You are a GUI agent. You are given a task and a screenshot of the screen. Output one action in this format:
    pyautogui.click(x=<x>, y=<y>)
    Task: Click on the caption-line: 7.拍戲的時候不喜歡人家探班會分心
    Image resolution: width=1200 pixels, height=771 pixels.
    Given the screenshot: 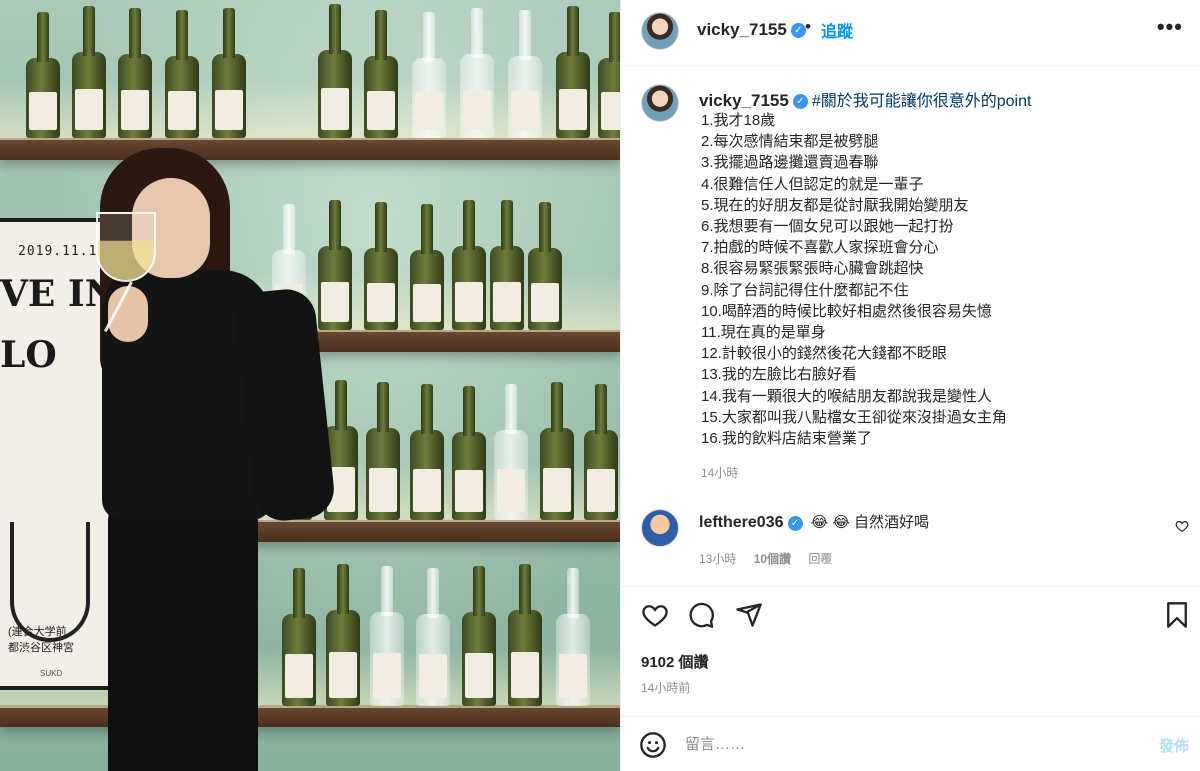 What is the action you would take?
    pyautogui.click(x=820, y=248)
    